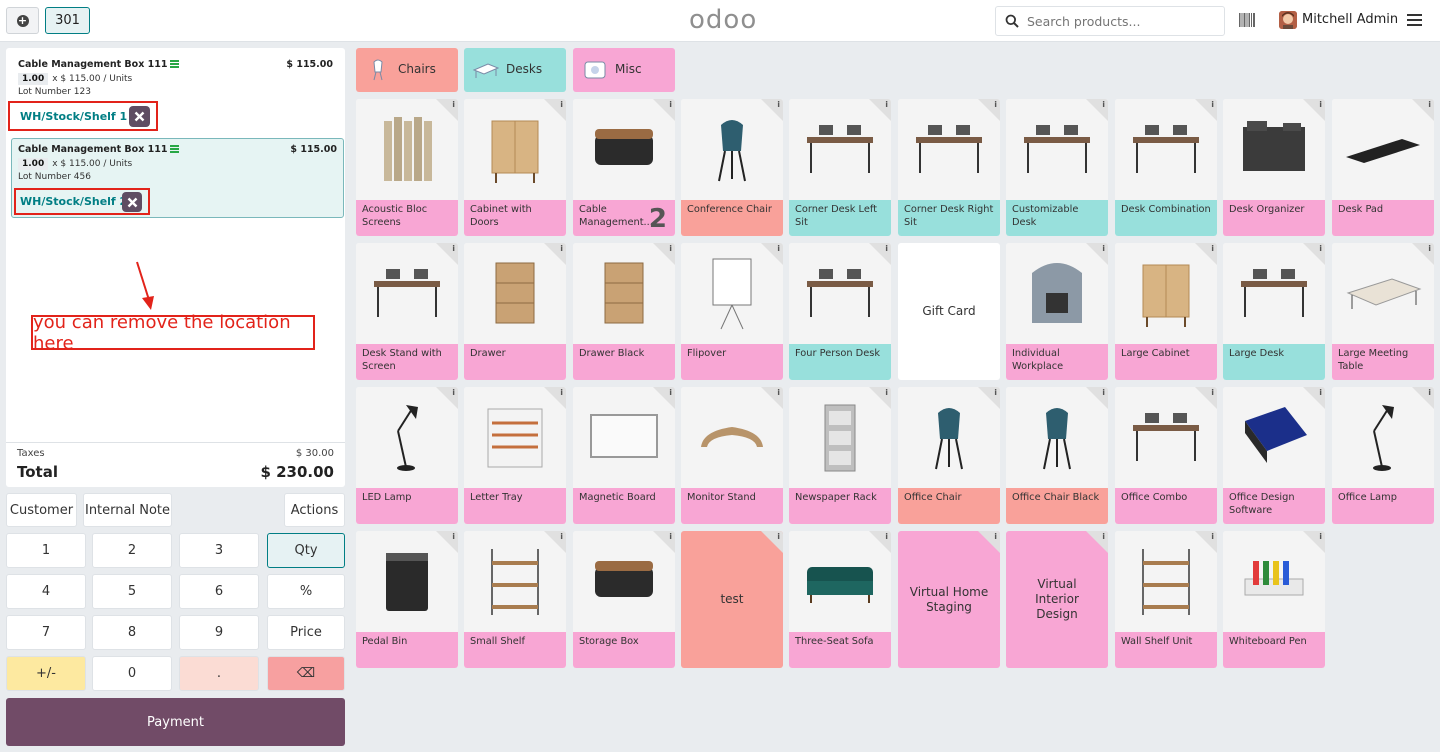 This screenshot has width=1440, height=752. I want to click on product-card: Small Shelf i, so click(515, 599).